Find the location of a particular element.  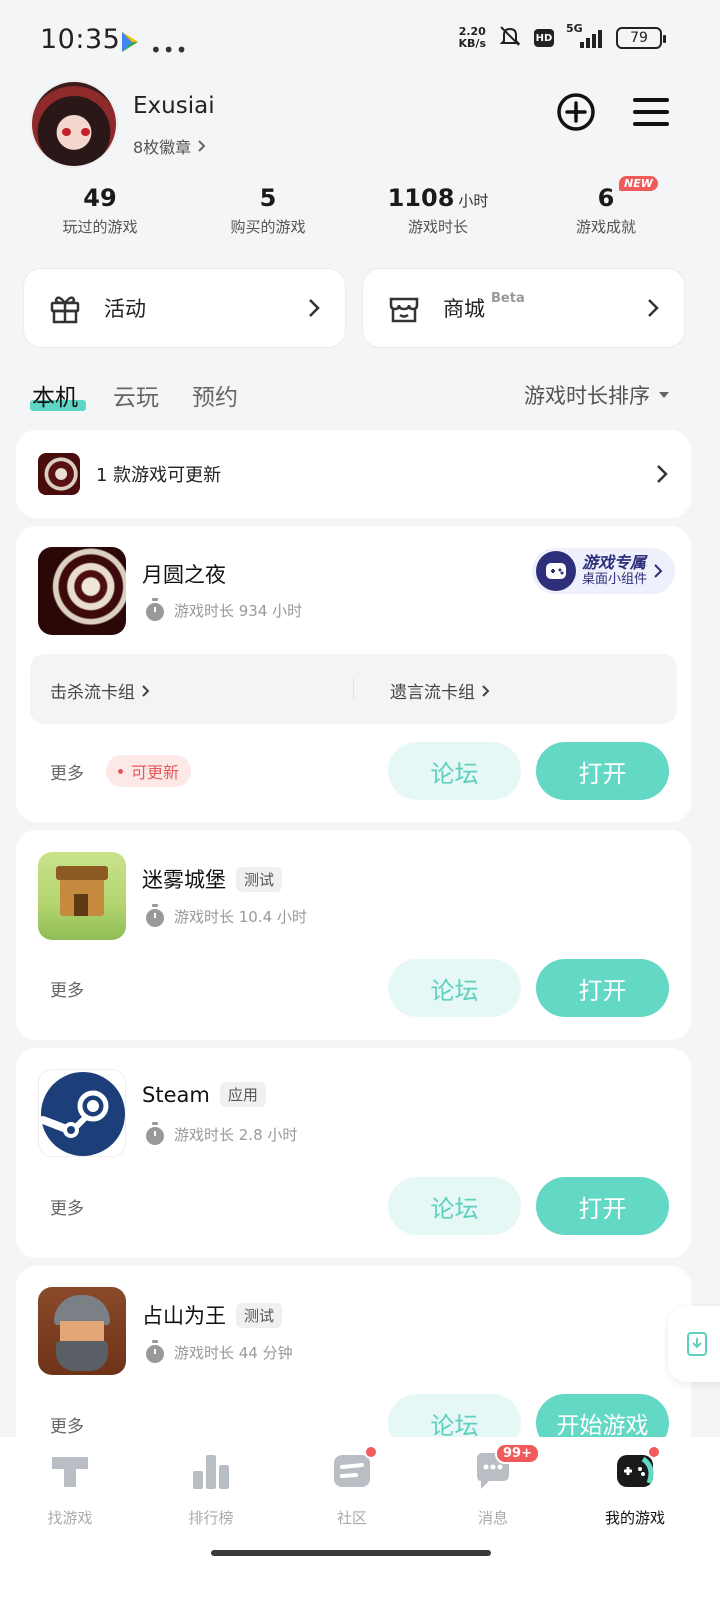

message-icon: 99+ is located at coordinates (505, 1468).